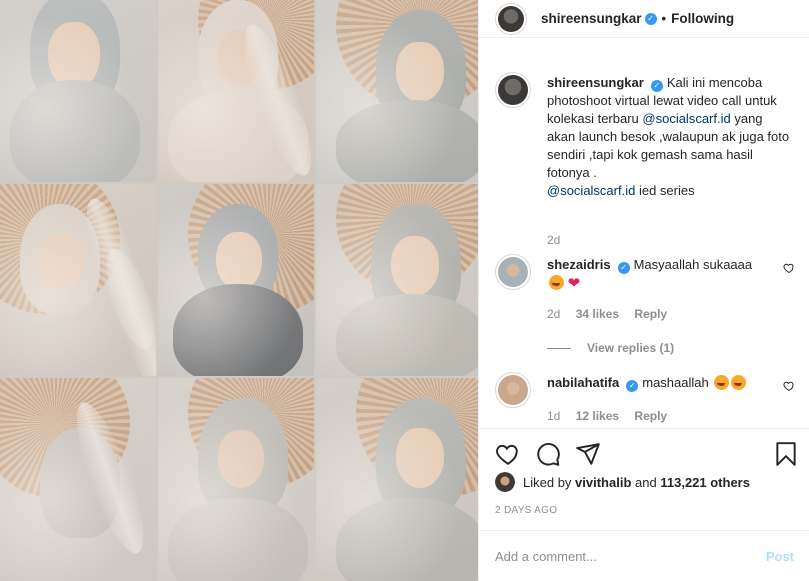 The image size is (809, 581). What do you see at coordinates (644, 453) in the screenshot?
I see `action-bar` at bounding box center [644, 453].